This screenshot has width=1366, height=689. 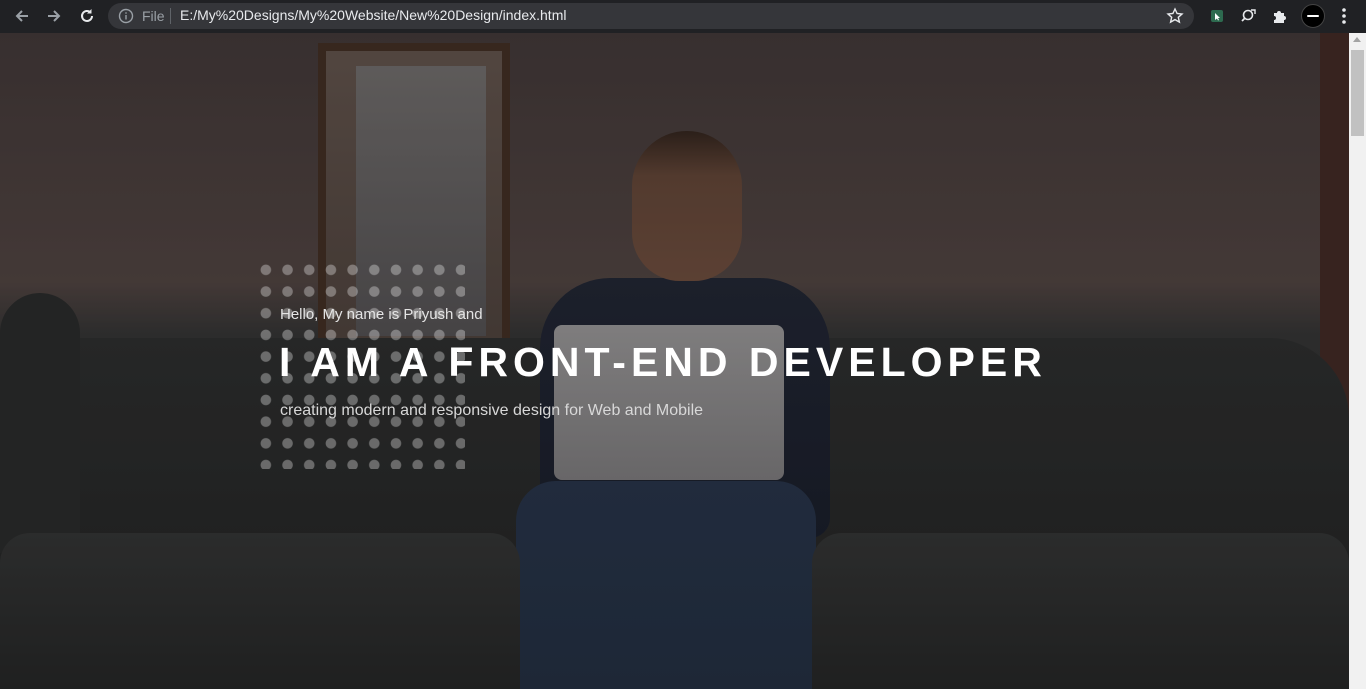 What do you see at coordinates (1280, 16) in the screenshot?
I see `puzzle-icon` at bounding box center [1280, 16].